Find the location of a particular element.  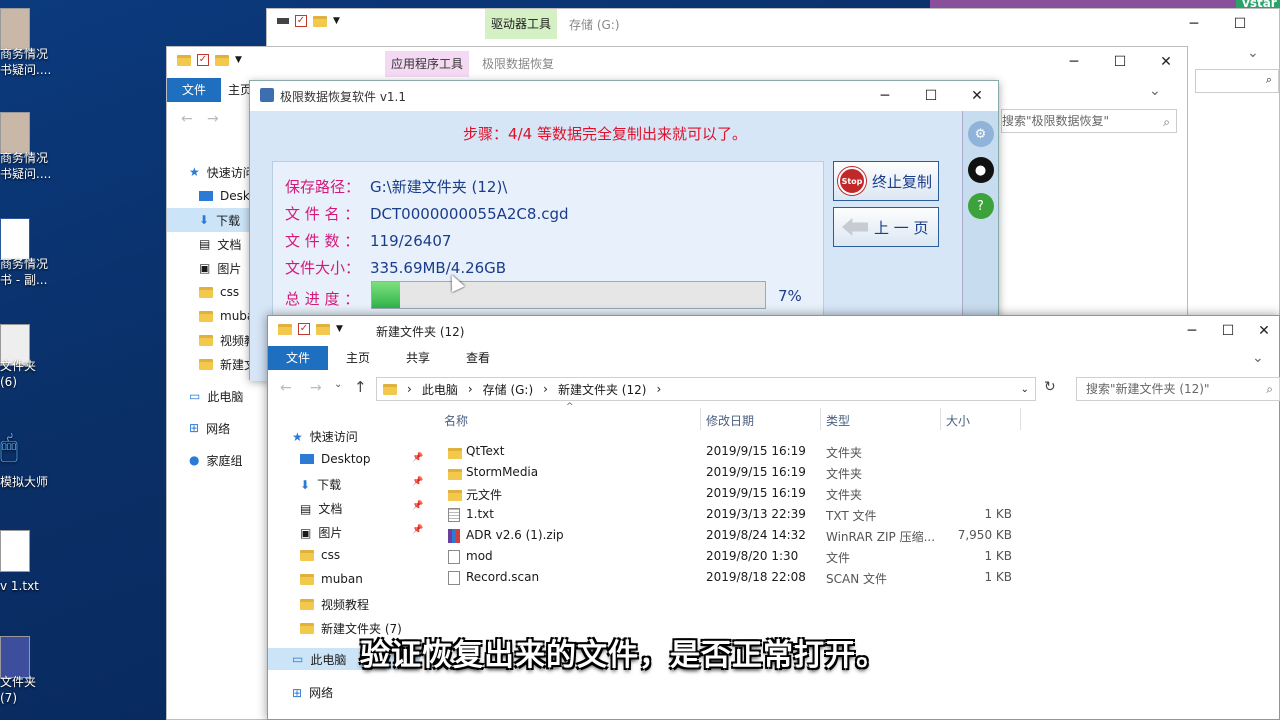

desktop-icon is located at coordinates (307, 459).